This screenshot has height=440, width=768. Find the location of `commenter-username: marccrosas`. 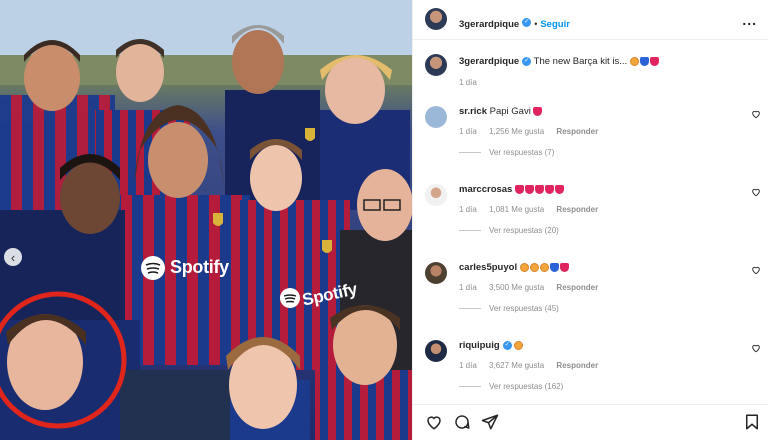

commenter-username: marccrosas is located at coordinates (485, 189).